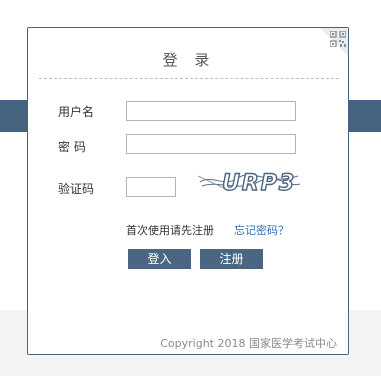  Describe the element at coordinates (170, 230) in the screenshot. I see `first-use-note: 首次使用请先注册` at that location.